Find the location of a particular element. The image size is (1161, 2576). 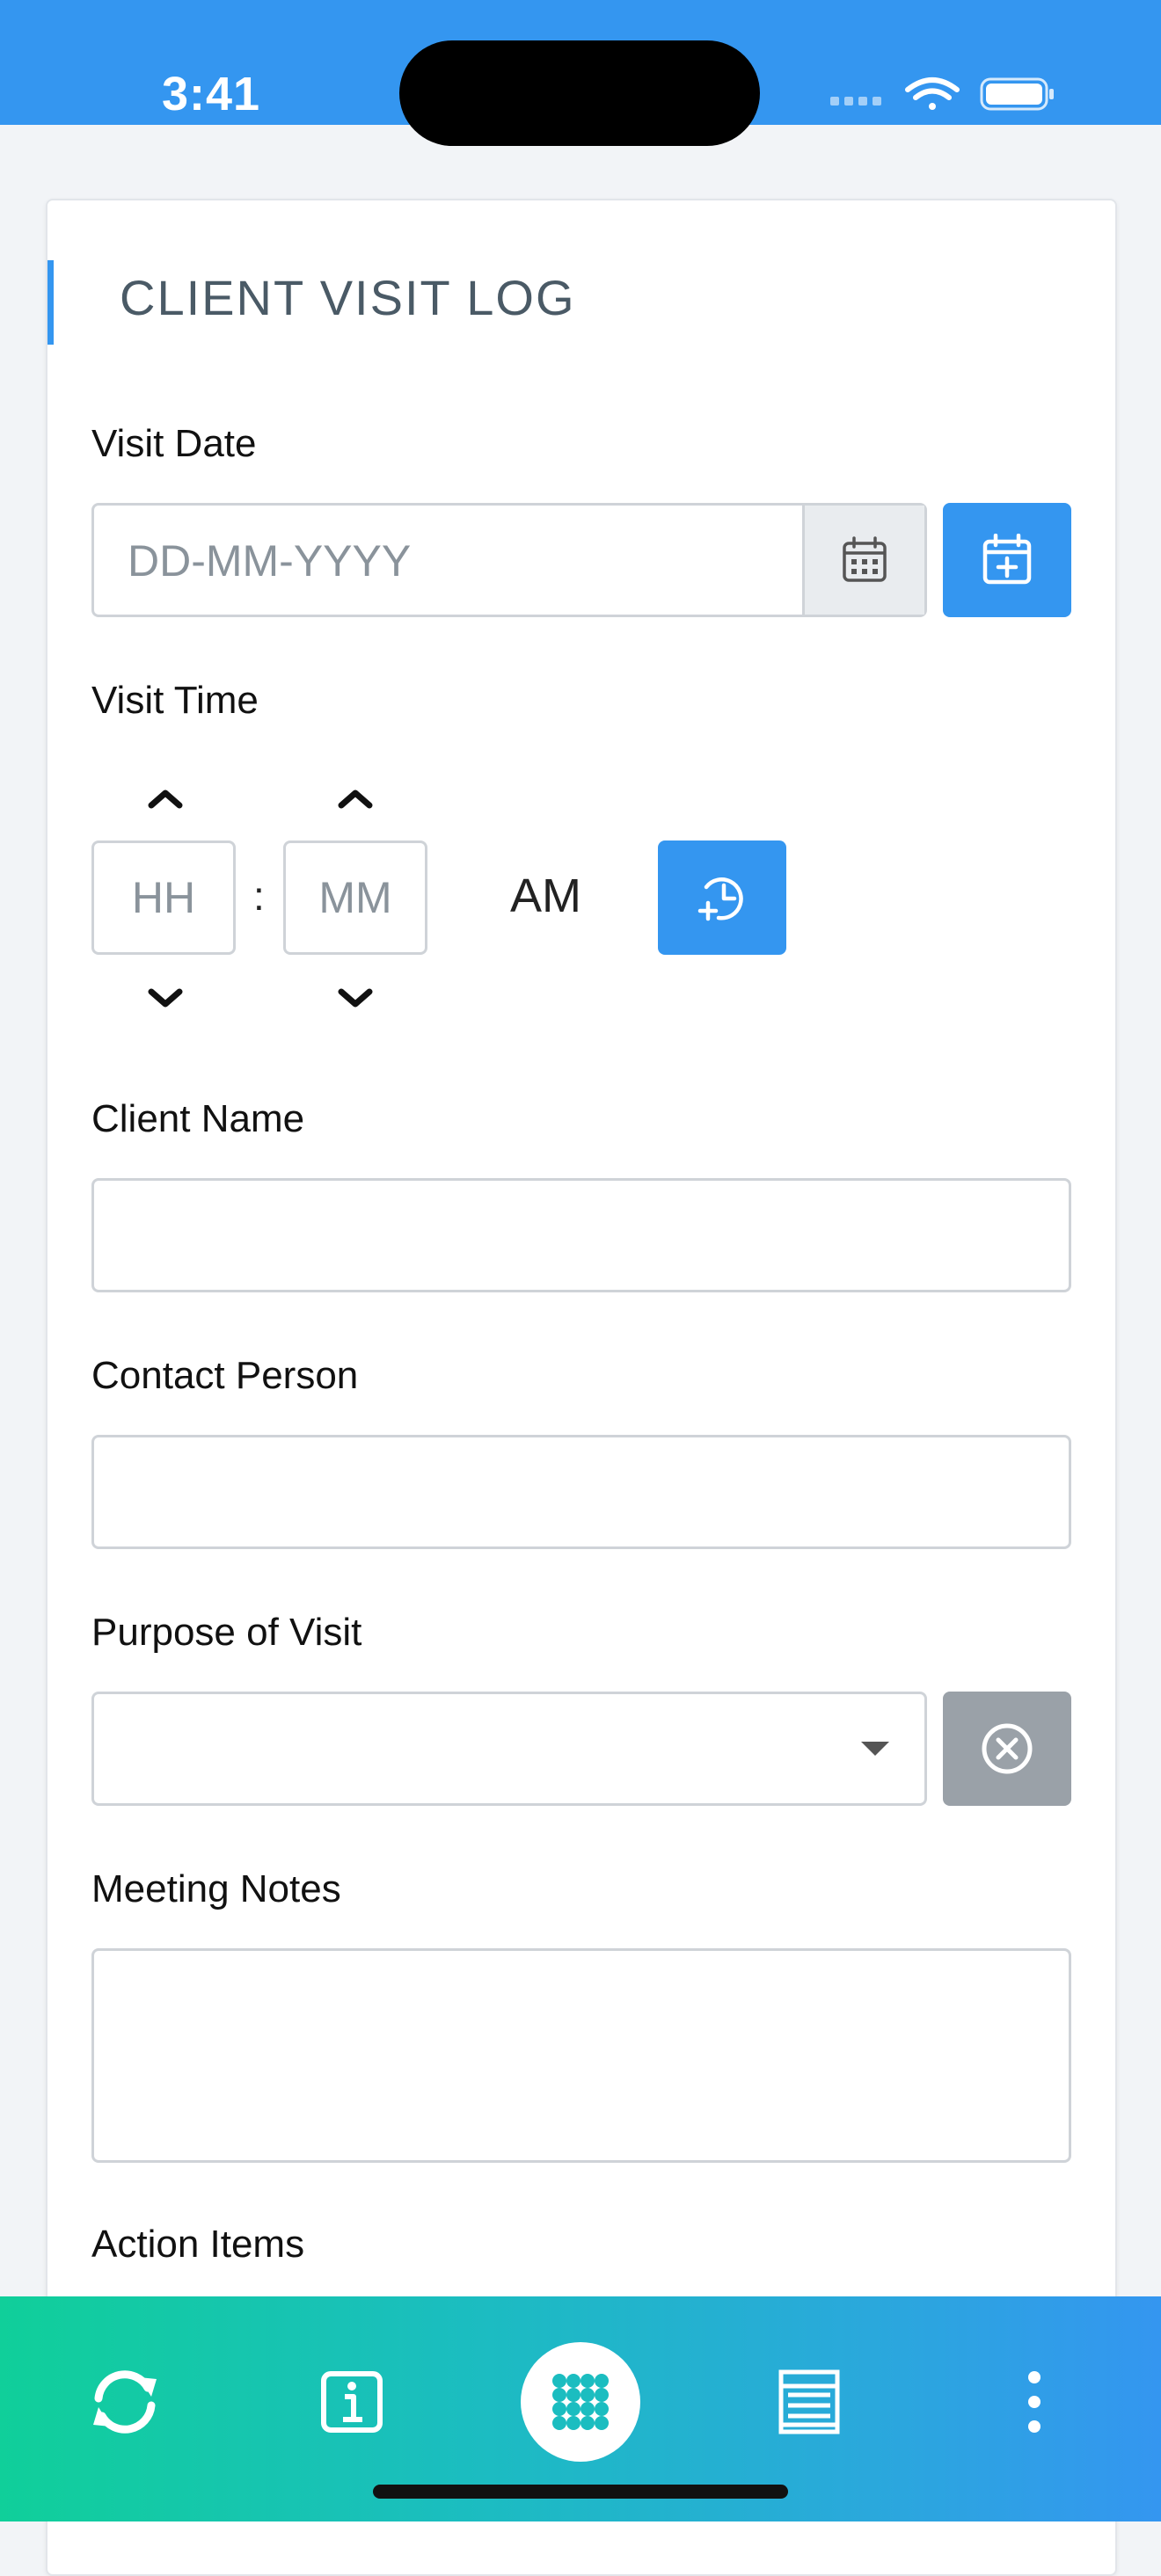

status-icons is located at coordinates (942, 94).